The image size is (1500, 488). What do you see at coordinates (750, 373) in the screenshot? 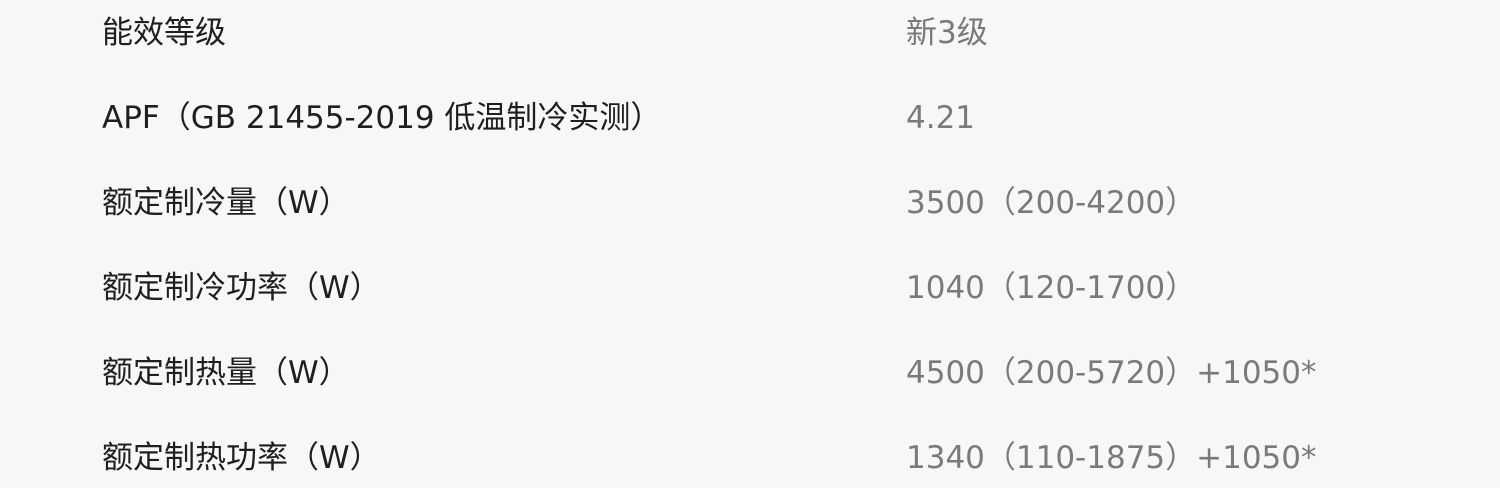
I see `spec-row-rated-heating-capacity: 额定制热量（W） 4500（200-5720）+1050*` at bounding box center [750, 373].